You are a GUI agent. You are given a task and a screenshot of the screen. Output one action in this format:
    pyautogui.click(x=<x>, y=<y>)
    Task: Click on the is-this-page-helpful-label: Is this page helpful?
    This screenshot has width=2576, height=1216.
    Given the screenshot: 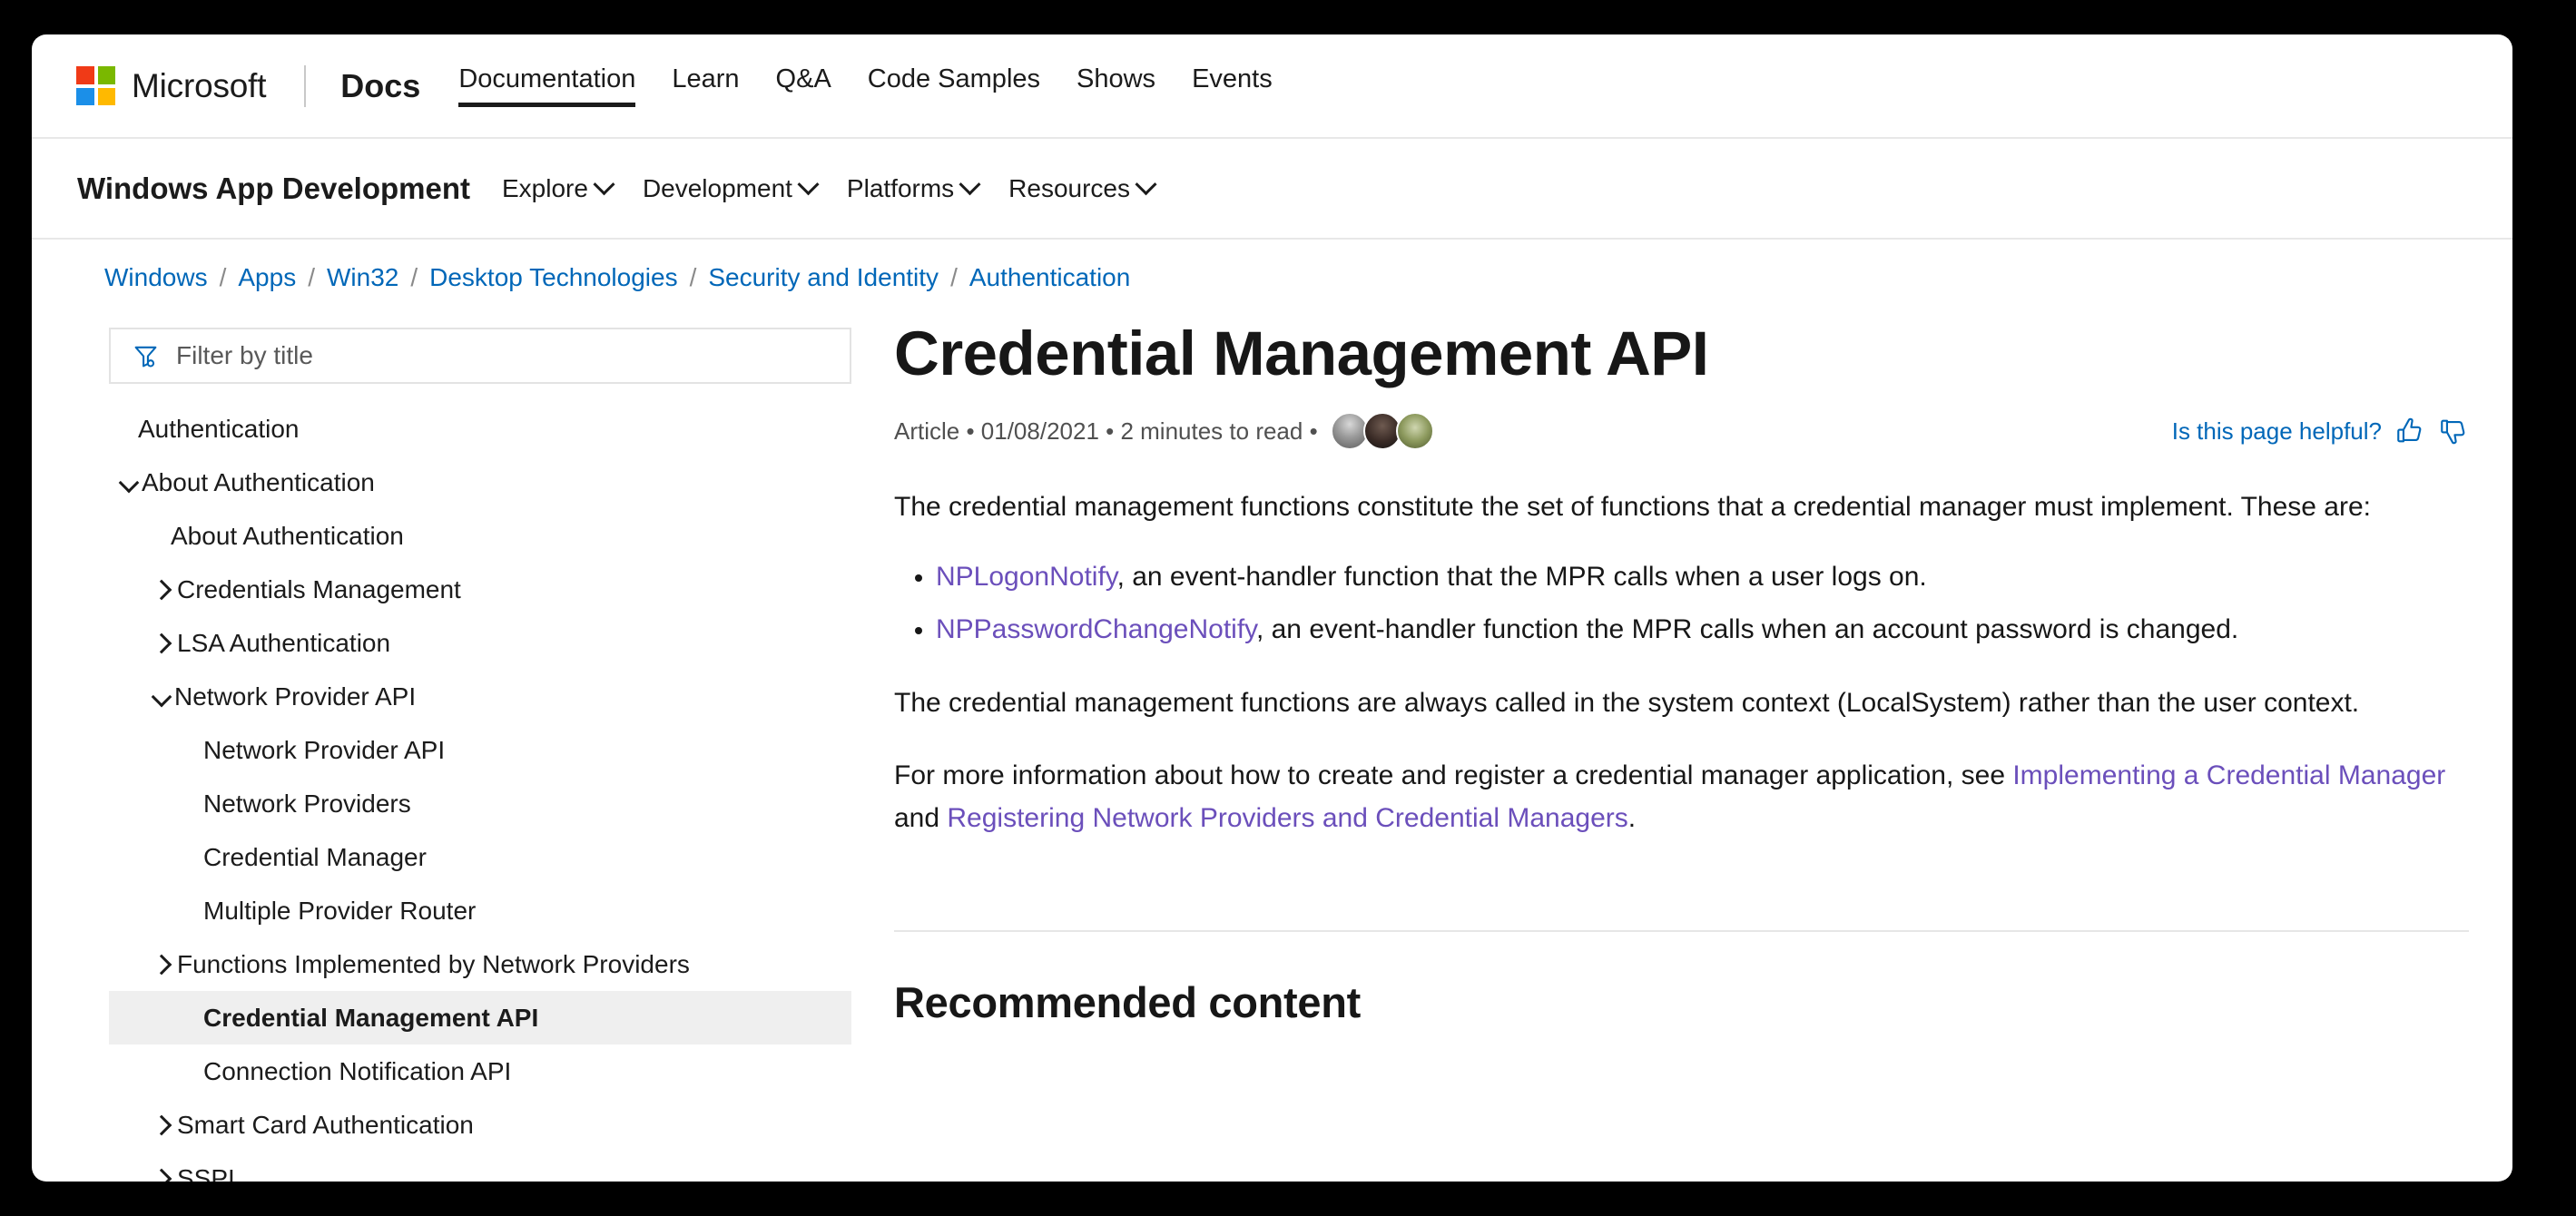 What is the action you would take?
    pyautogui.click(x=2277, y=432)
    